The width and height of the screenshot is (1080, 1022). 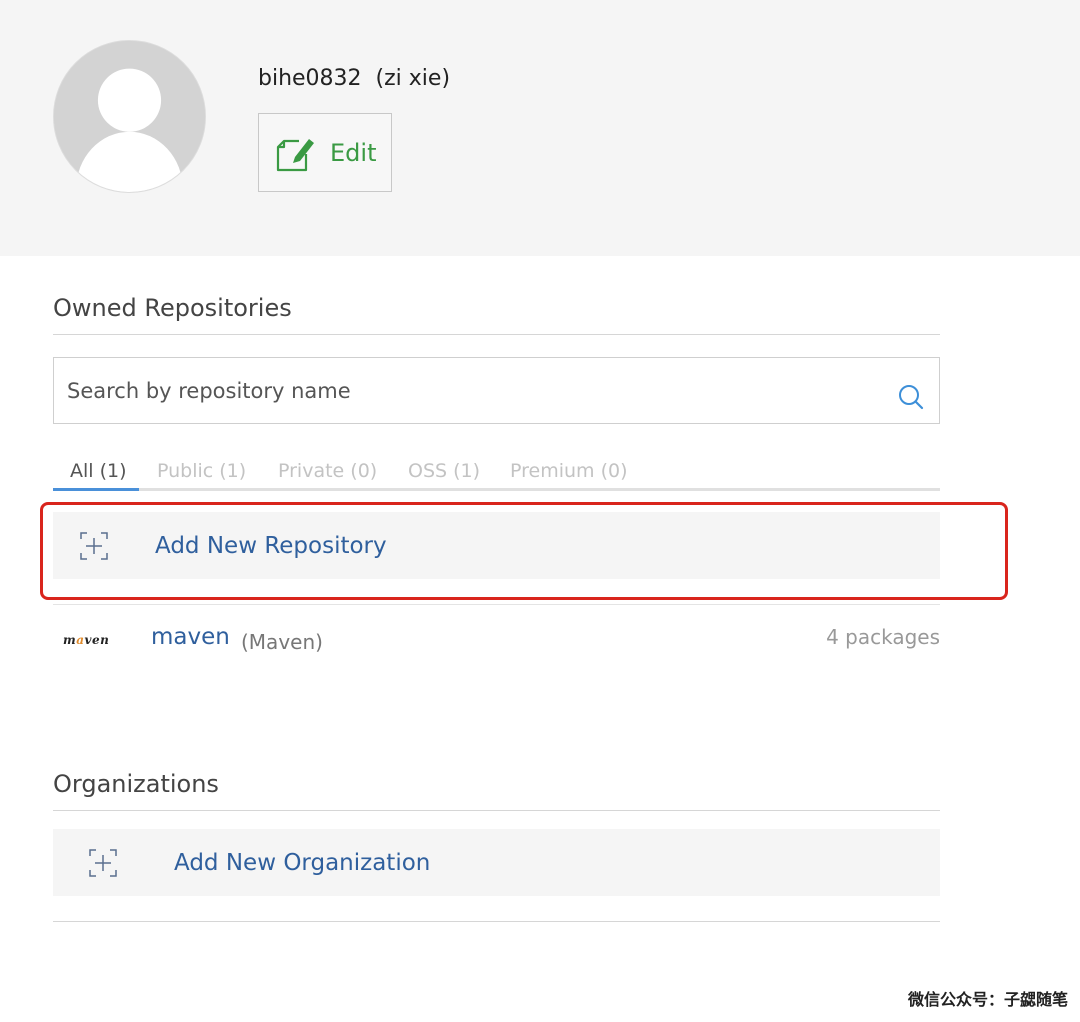 What do you see at coordinates (96, 489) in the screenshot?
I see `active-tab-indicator` at bounding box center [96, 489].